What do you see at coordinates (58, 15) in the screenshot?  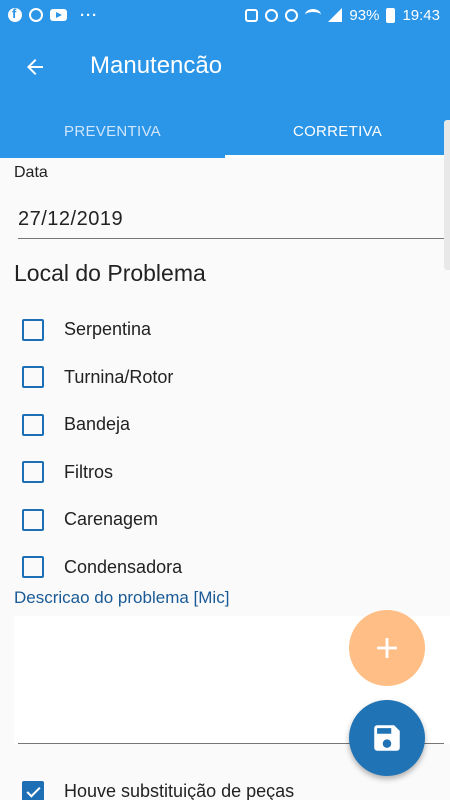 I see `youtube-icon` at bounding box center [58, 15].